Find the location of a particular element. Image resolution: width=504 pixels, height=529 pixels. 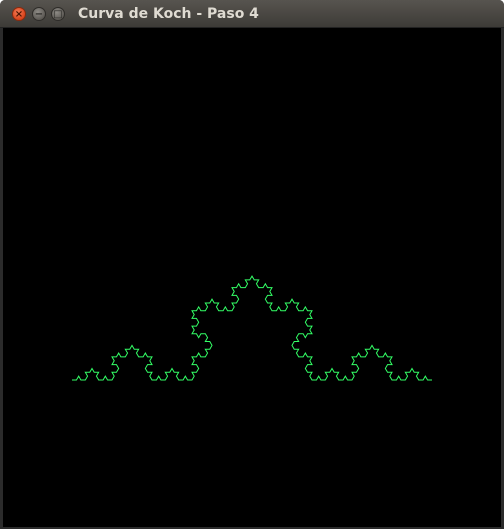

maximize-icon: □ is located at coordinates (58, 14).